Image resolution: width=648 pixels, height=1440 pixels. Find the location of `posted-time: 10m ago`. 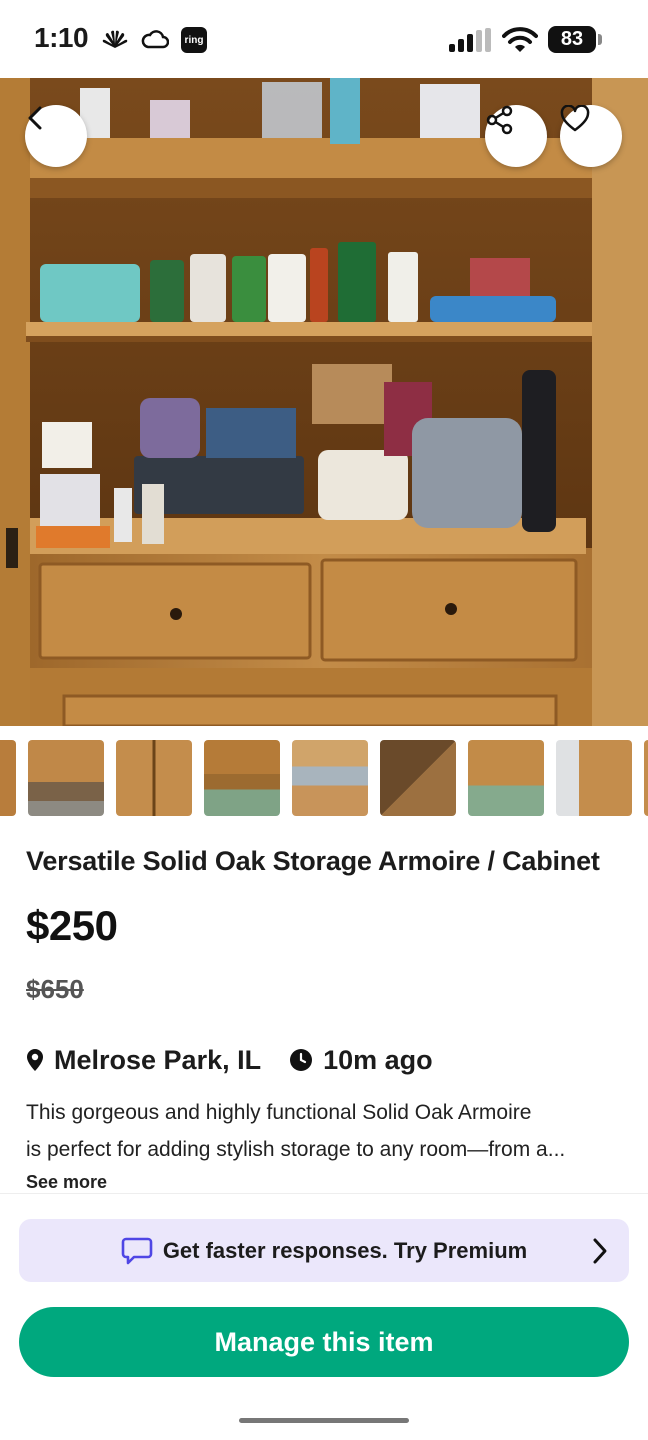

posted-time: 10m ago is located at coordinates (361, 1060).